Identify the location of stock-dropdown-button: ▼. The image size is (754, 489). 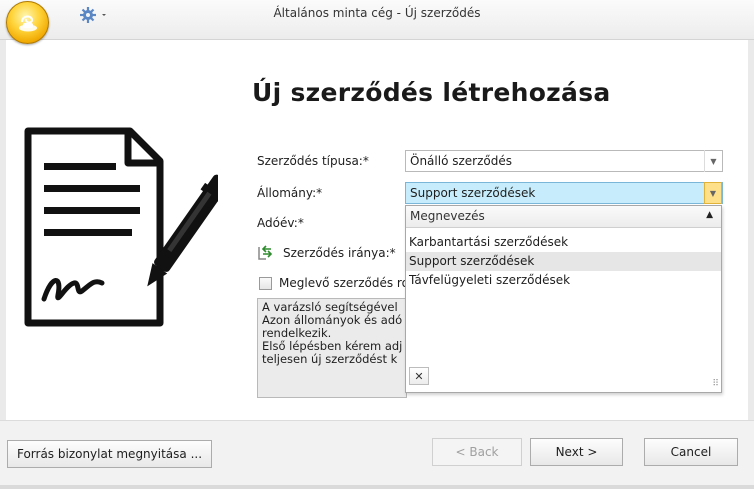
(713, 193).